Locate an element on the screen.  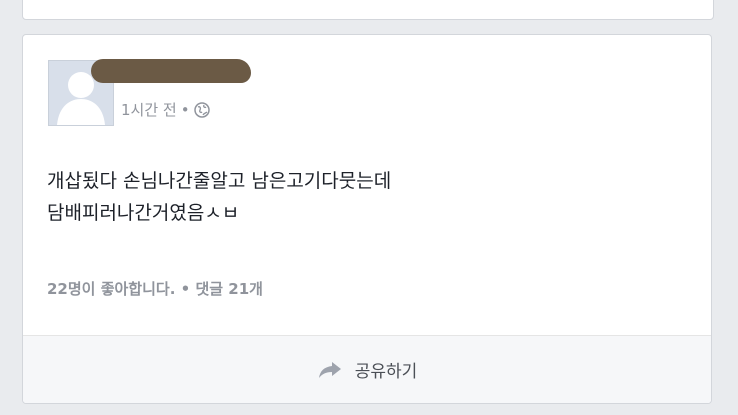
reaction-counts: 22명이 좋아합니다. • 댓글 21개 is located at coordinates (155, 288).